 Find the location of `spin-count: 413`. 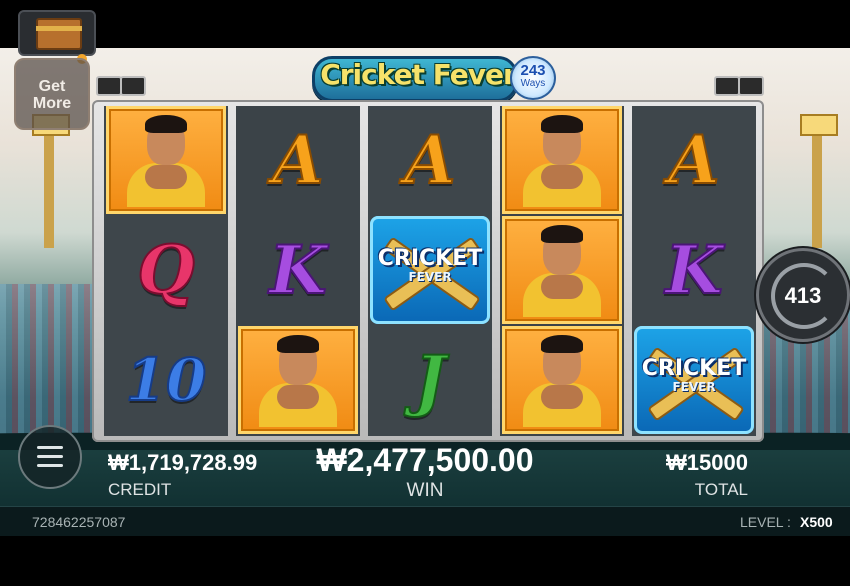

spin-count: 413 is located at coordinates (803, 295).